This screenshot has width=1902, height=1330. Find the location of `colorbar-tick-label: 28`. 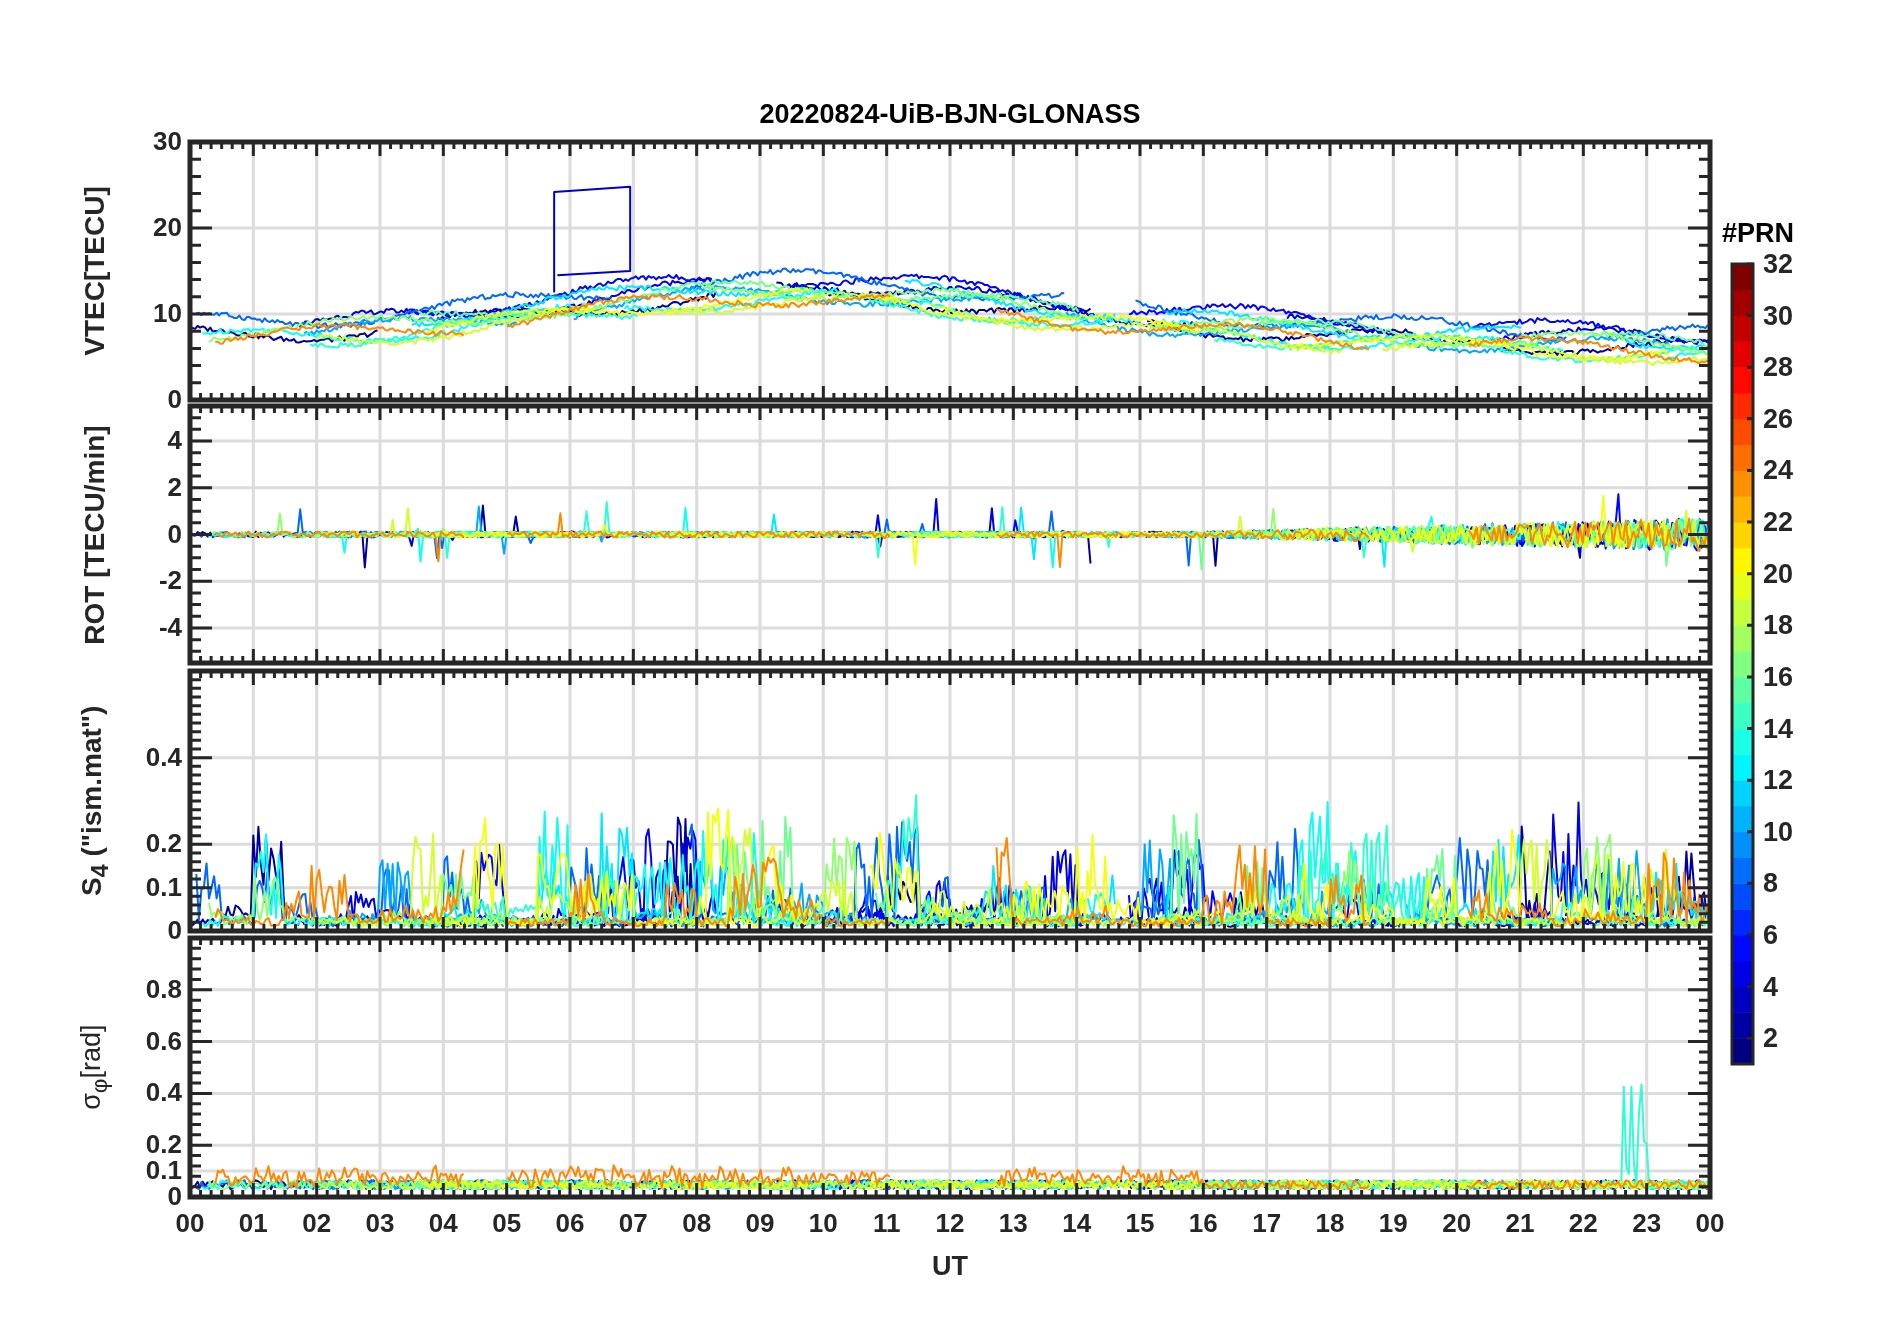

colorbar-tick-label: 28 is located at coordinates (1778, 367).